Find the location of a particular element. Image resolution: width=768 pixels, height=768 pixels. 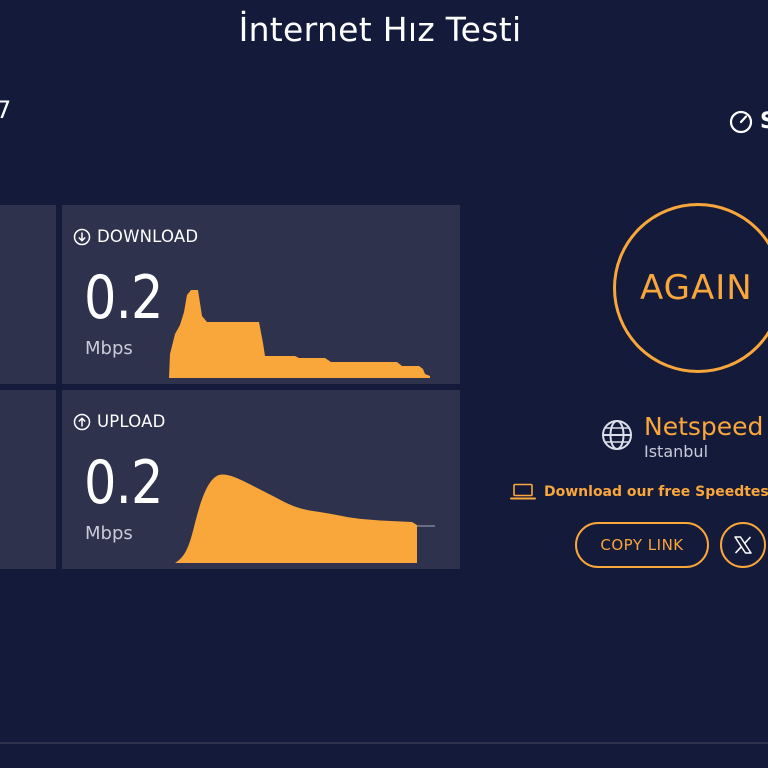

download-label: DOWNLOAD is located at coordinates (148, 236).